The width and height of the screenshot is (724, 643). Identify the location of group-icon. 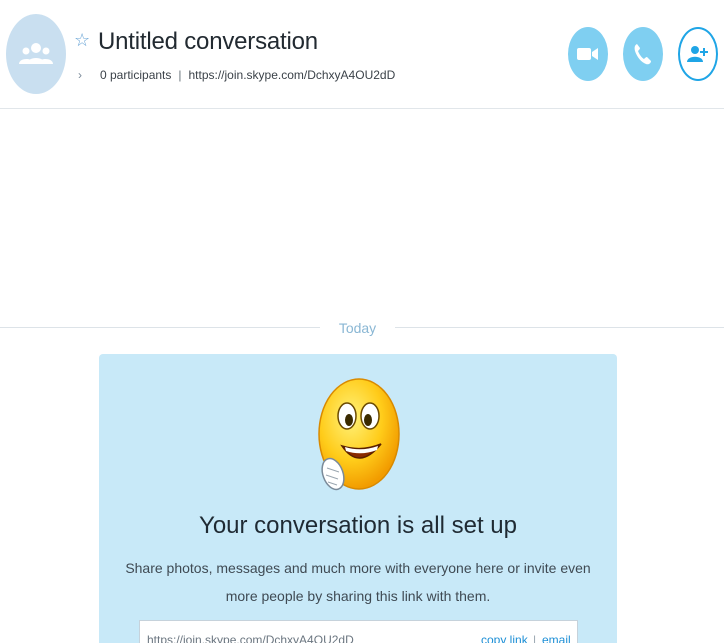
(36, 53).